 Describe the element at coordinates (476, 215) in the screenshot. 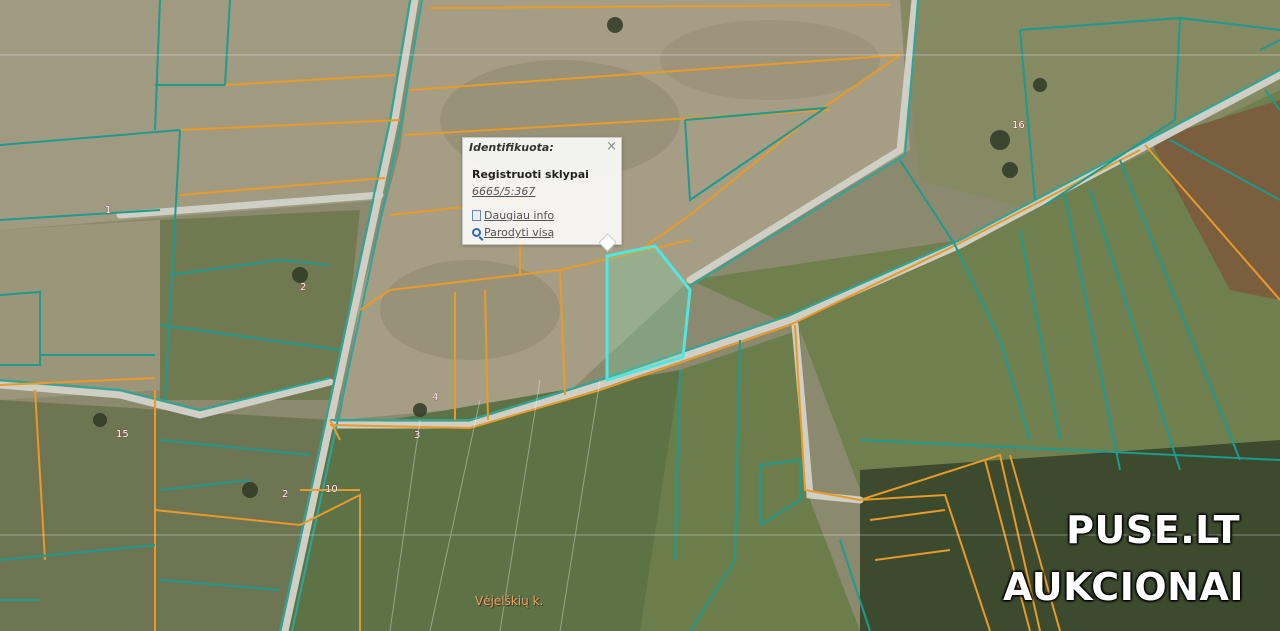

I see `document-icon` at that location.